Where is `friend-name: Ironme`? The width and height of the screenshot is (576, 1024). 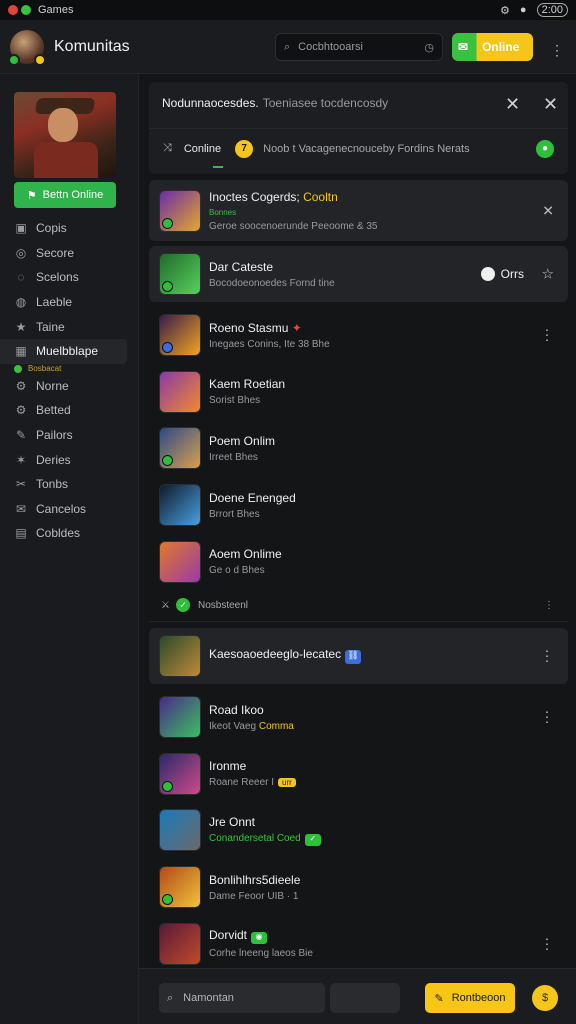 friend-name: Ironme is located at coordinates (228, 766).